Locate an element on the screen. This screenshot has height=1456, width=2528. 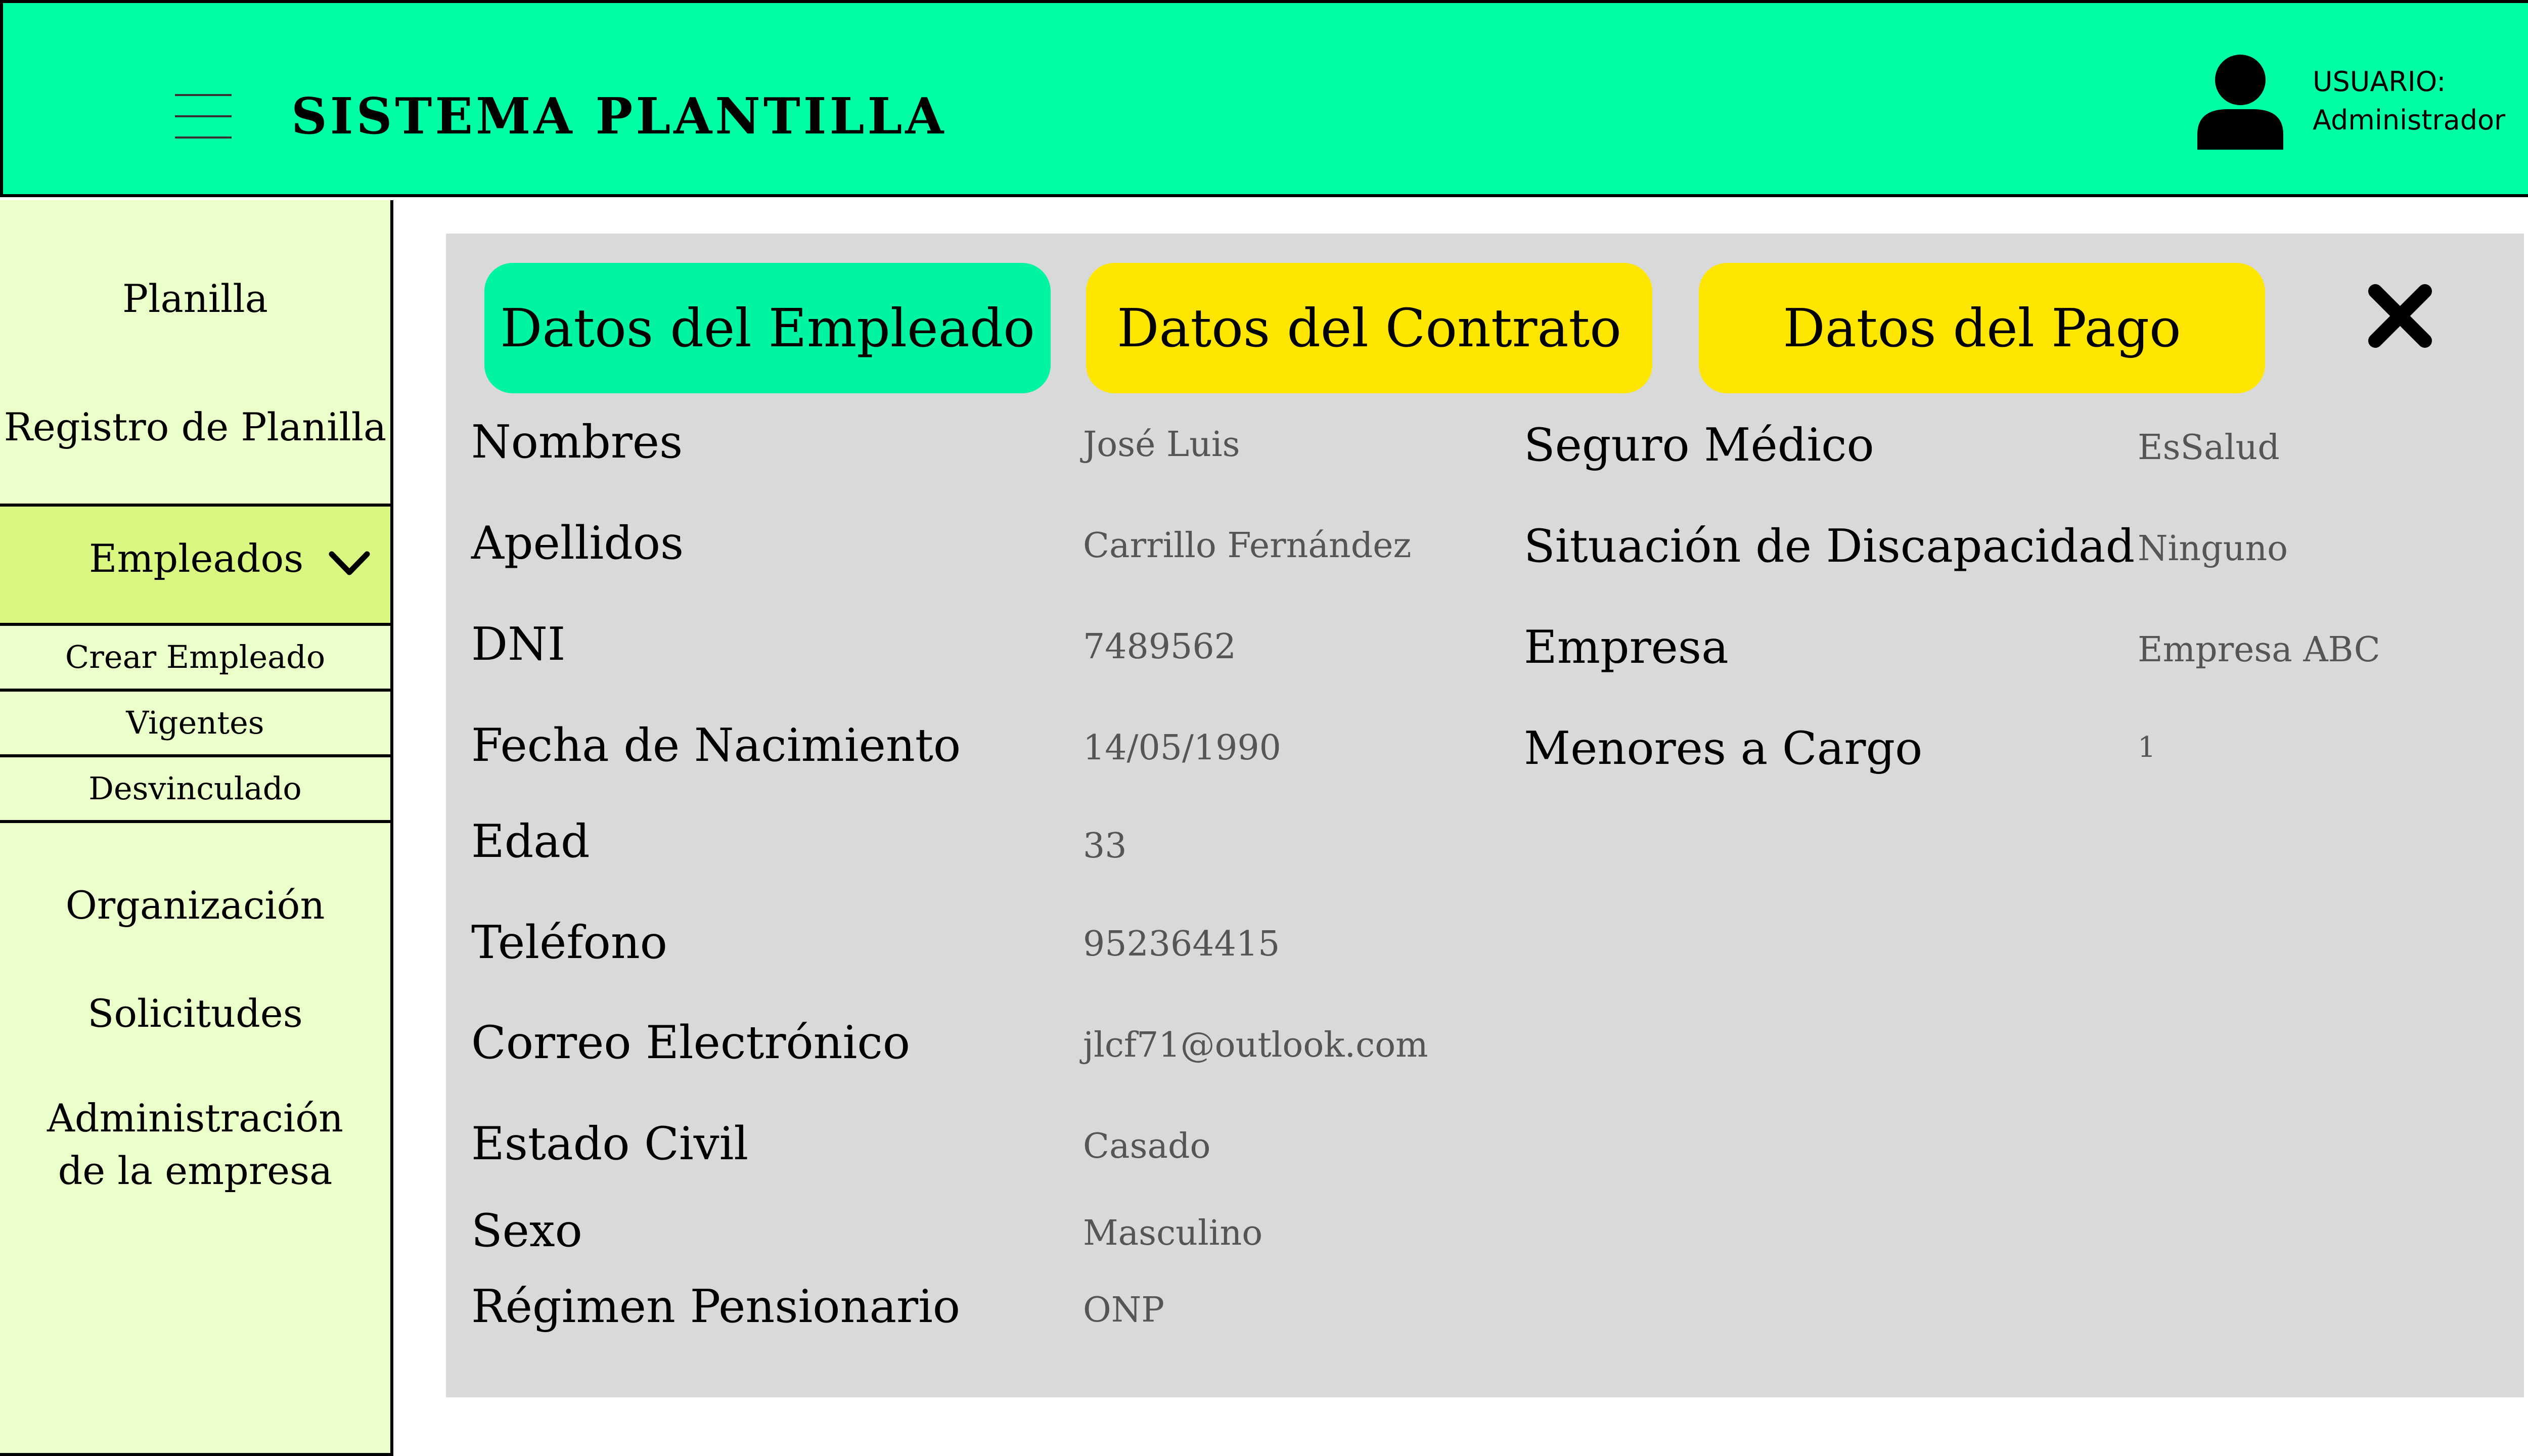
label-dni: DNI is located at coordinates (518, 644).